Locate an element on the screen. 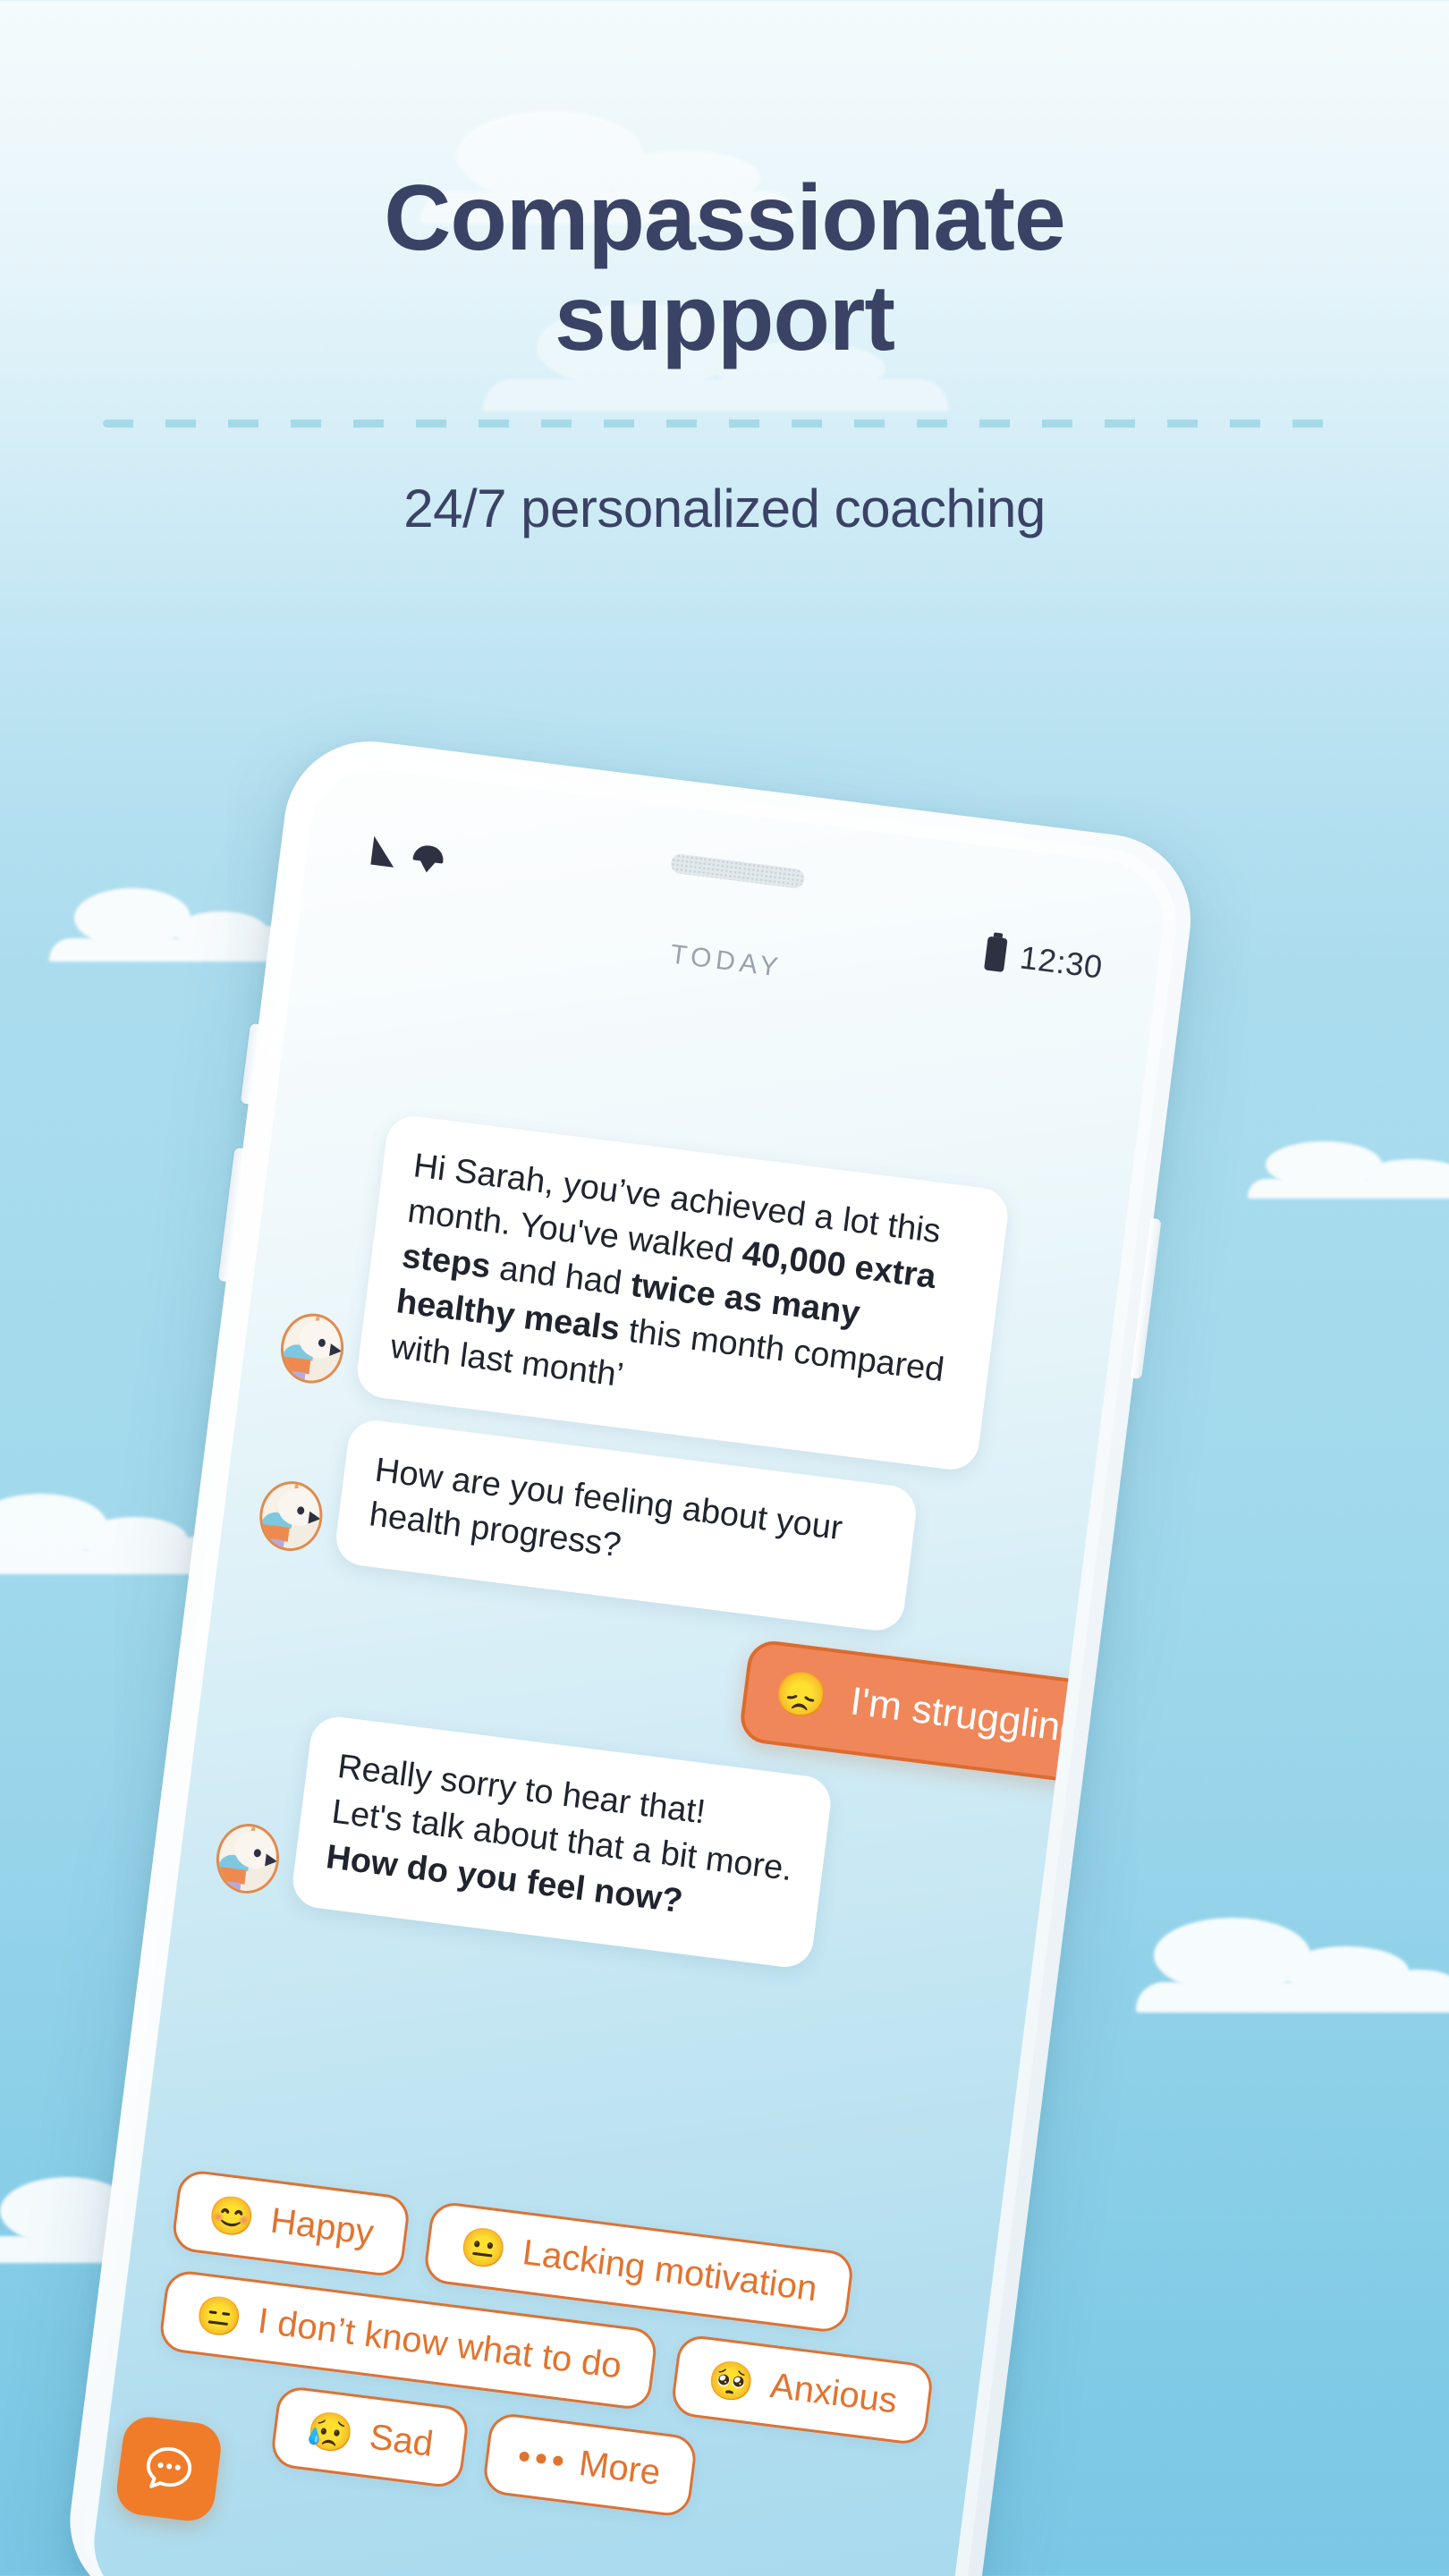  quick-reply-chip-happy: 😊 Happy is located at coordinates (290, 2223).